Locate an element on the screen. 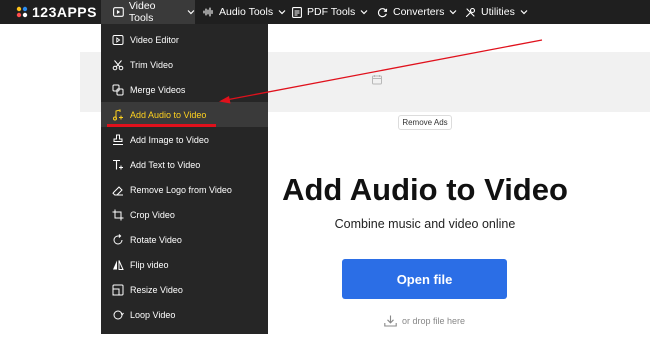  drop-hint-text: or drop file here is located at coordinates (434, 321).